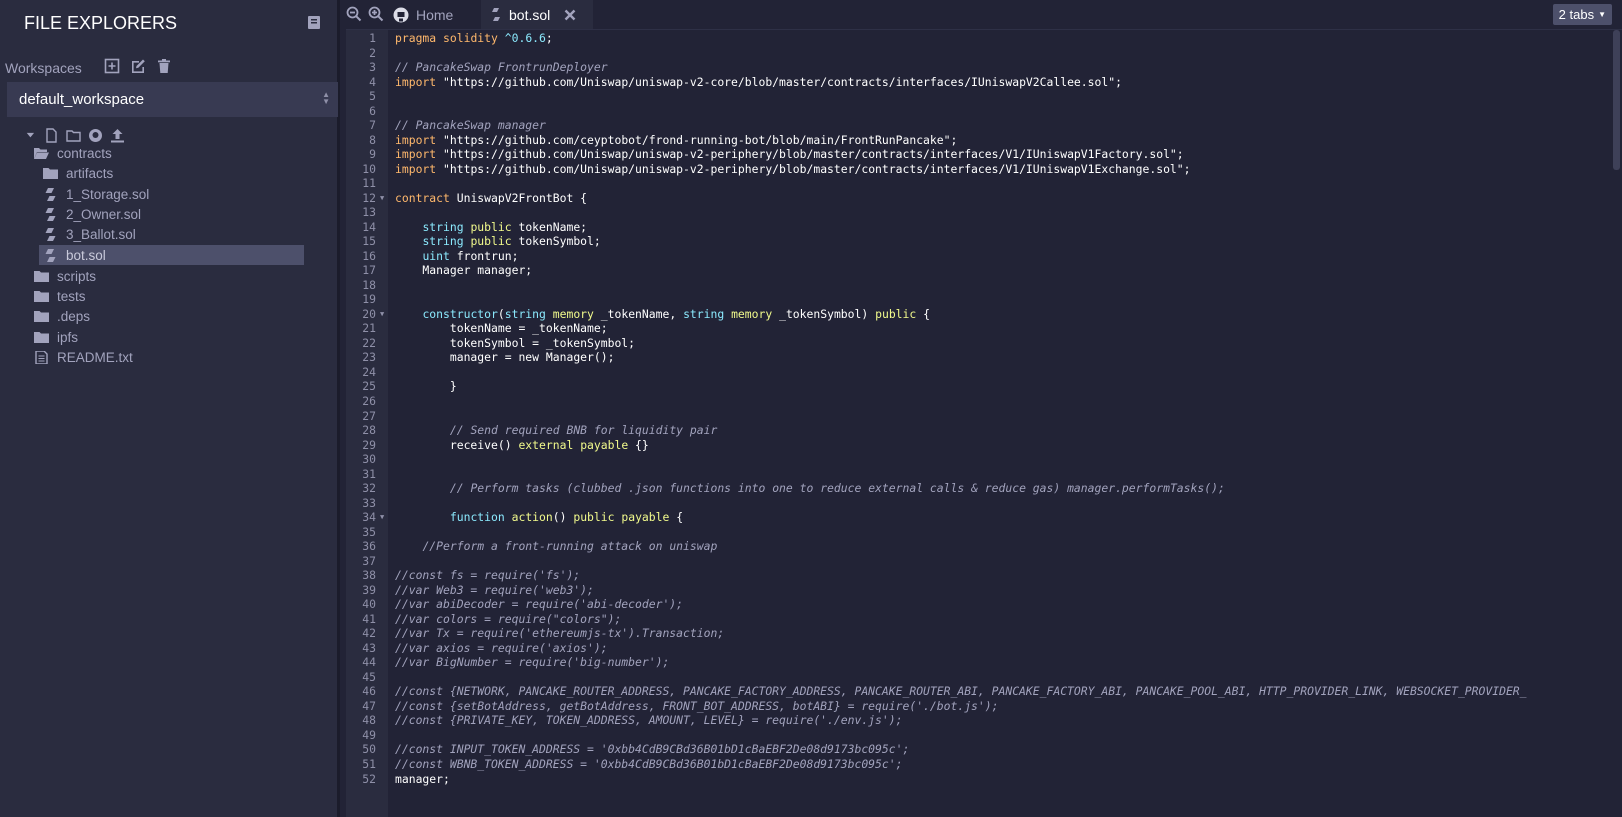 This screenshot has width=1622, height=817. What do you see at coordinates (45, 357) in the screenshot?
I see `file-text-icon` at bounding box center [45, 357].